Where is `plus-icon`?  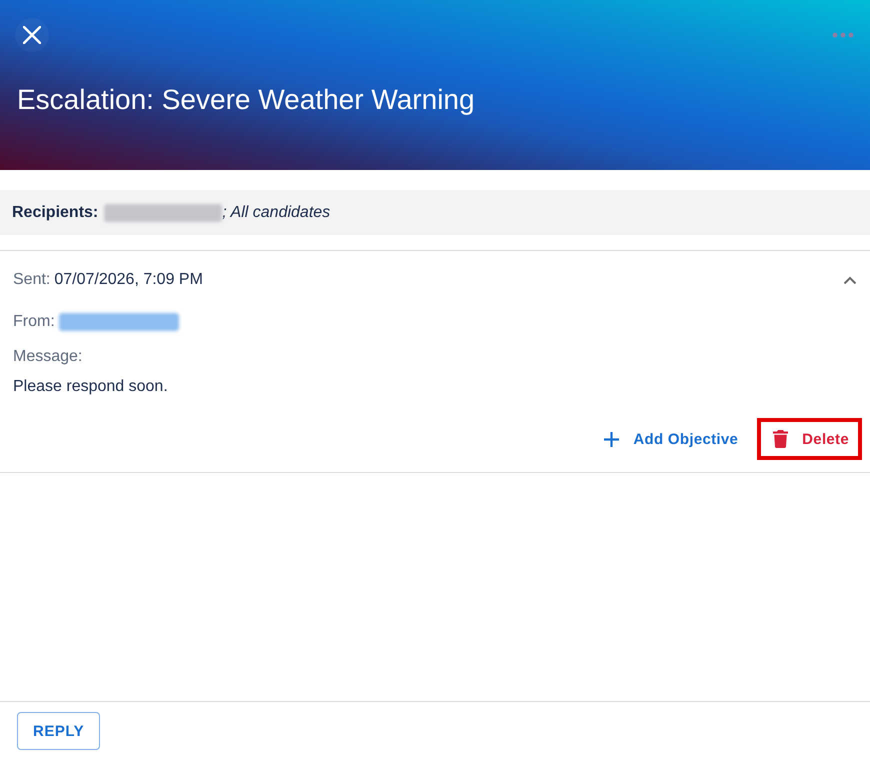
plus-icon is located at coordinates (612, 439).